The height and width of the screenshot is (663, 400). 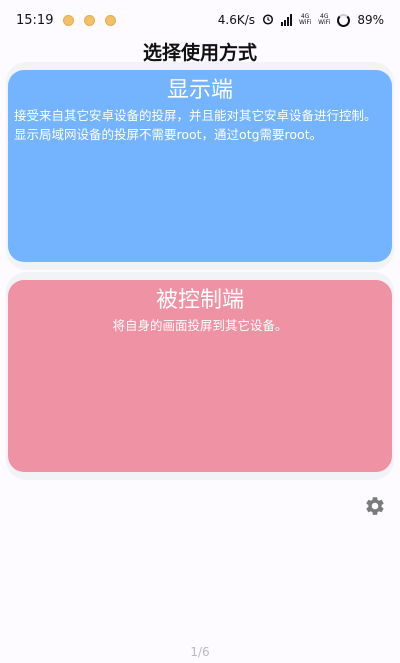 I want to click on status-left: 15:19, so click(x=66, y=20).